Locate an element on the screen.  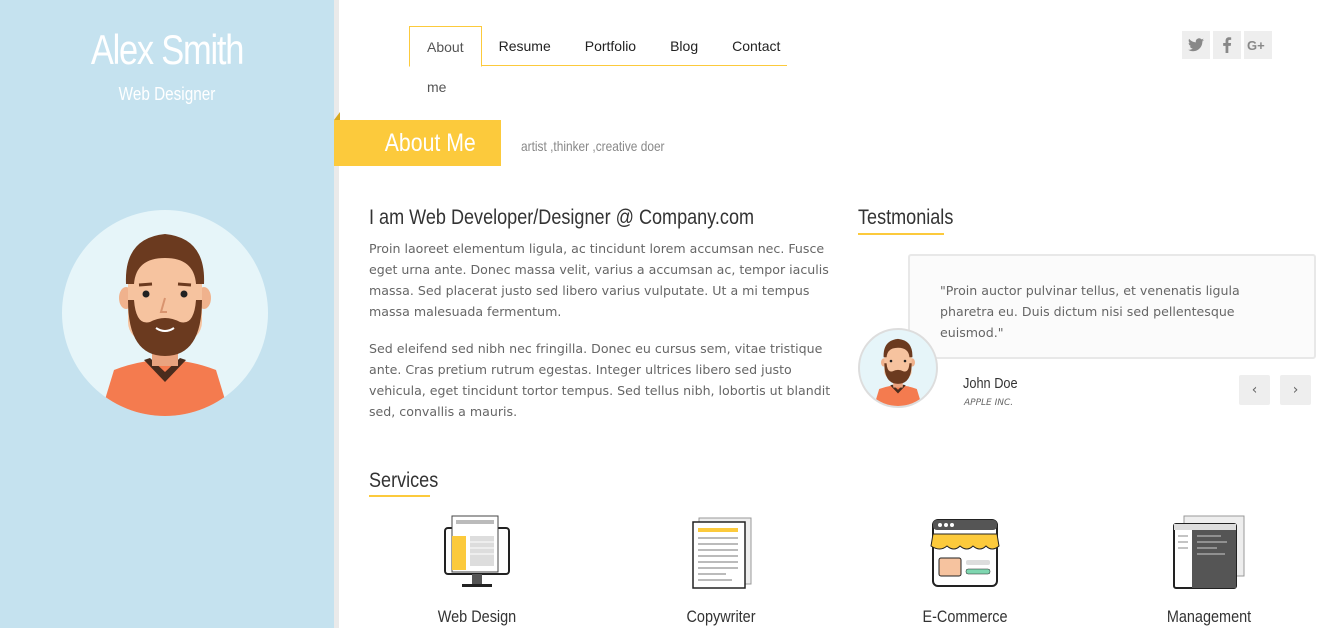
section-tab: About Me is located at coordinates (417, 139).